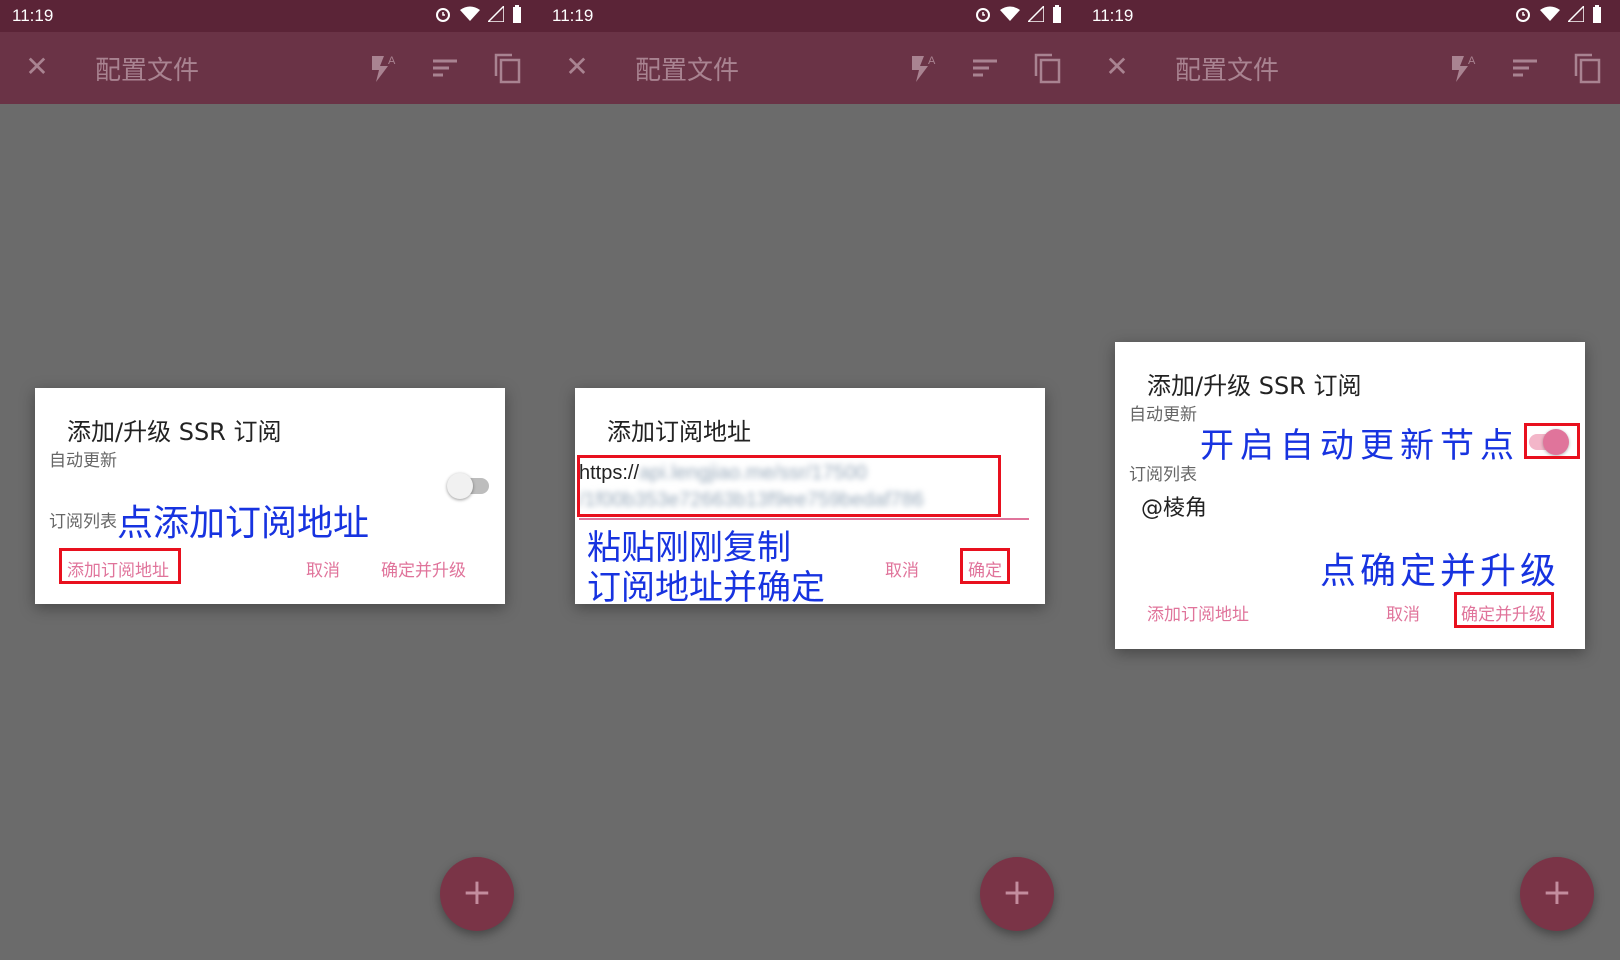  What do you see at coordinates (423, 568) in the screenshot?
I see `confirm-upgrade-button: 确定并升级` at bounding box center [423, 568].